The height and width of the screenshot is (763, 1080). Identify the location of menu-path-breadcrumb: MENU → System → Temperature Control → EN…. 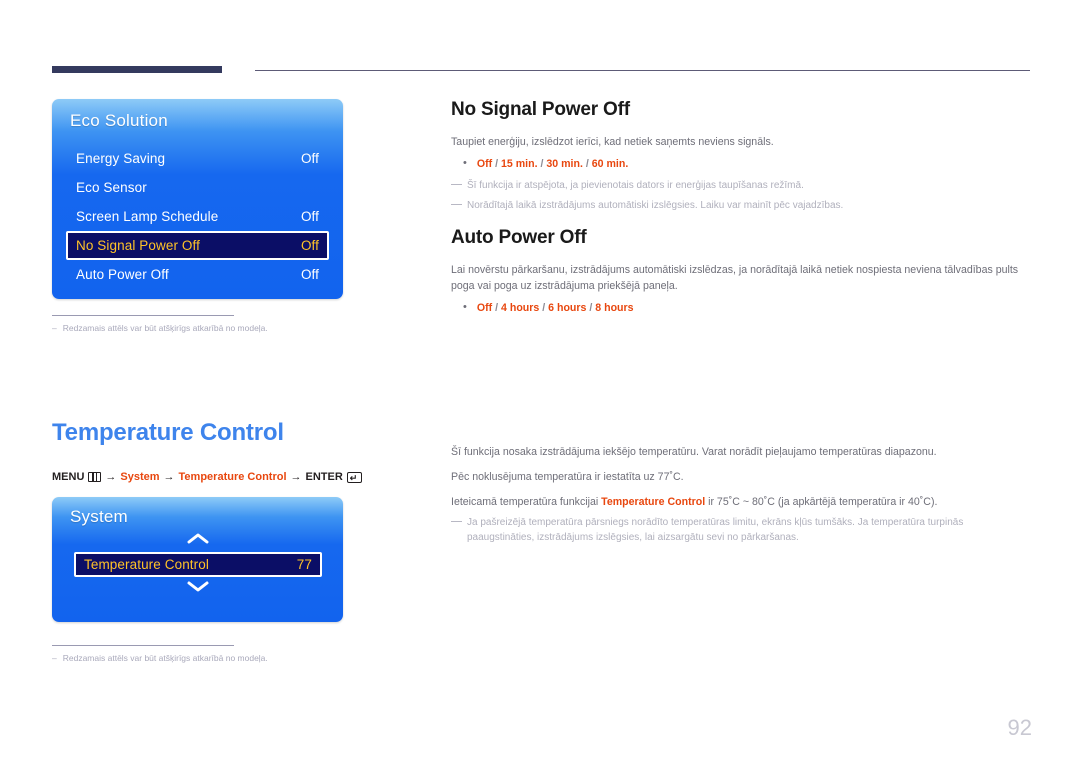
(207, 477).